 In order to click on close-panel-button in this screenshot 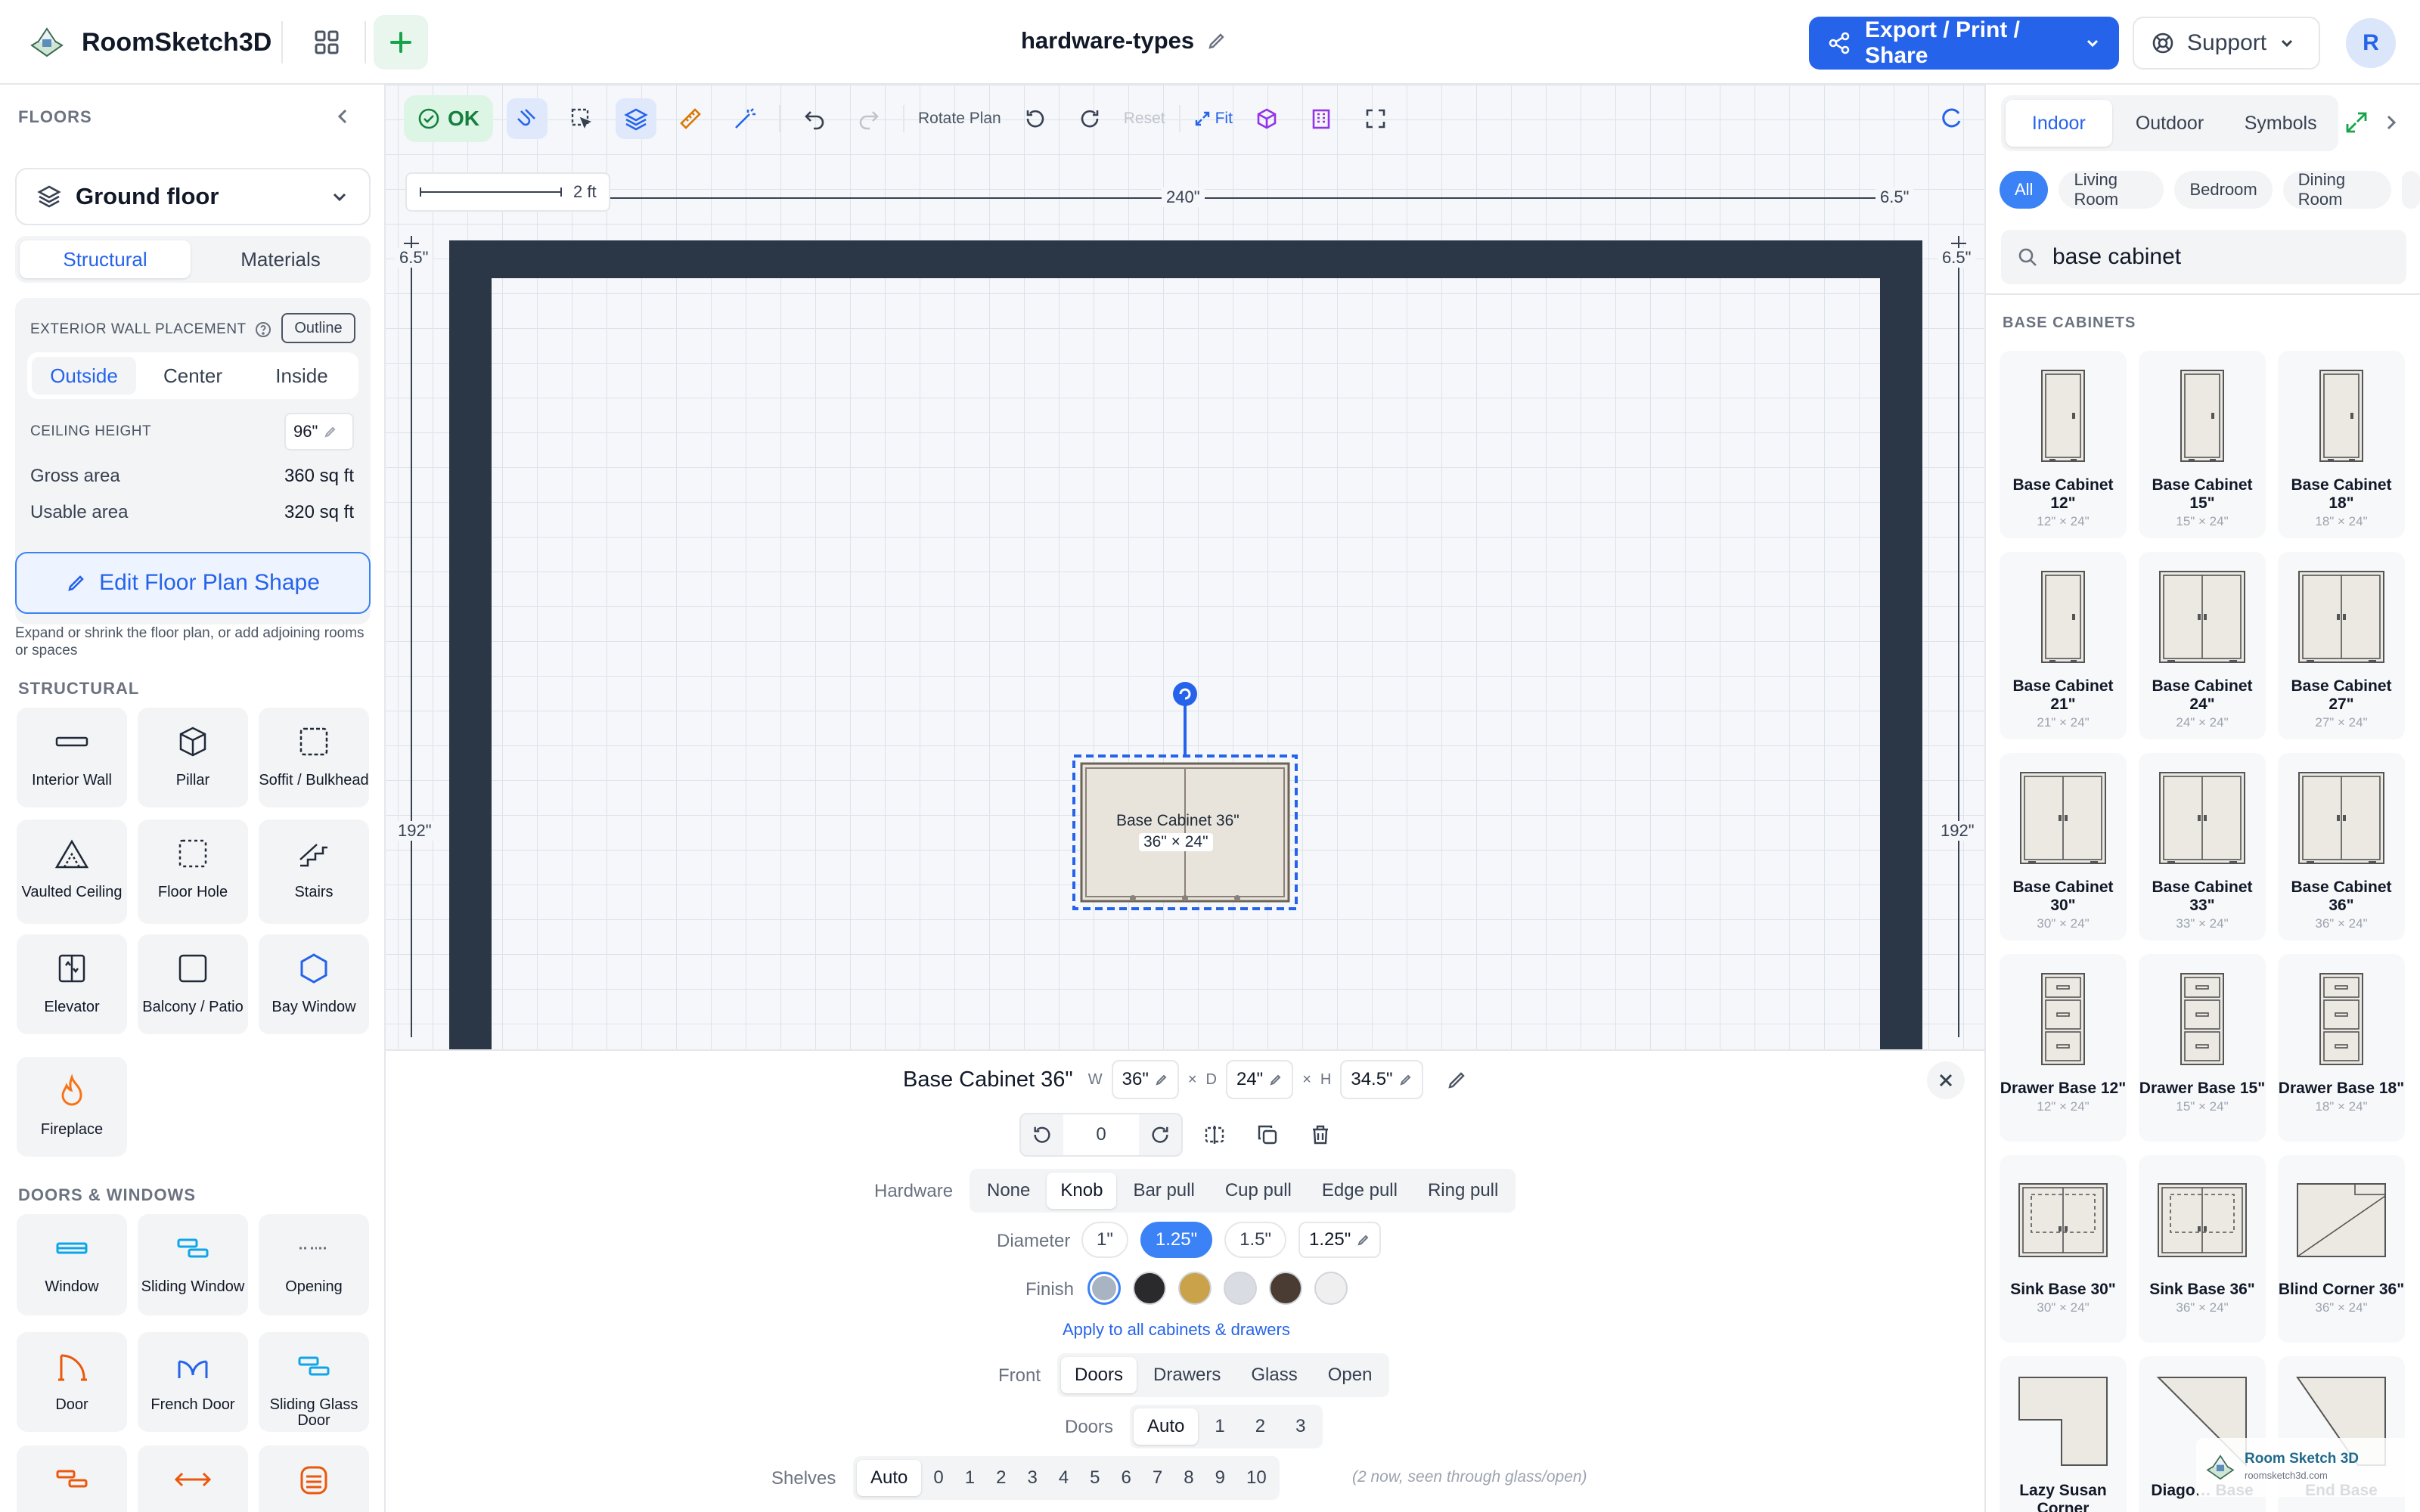, I will do `click(1946, 1080)`.